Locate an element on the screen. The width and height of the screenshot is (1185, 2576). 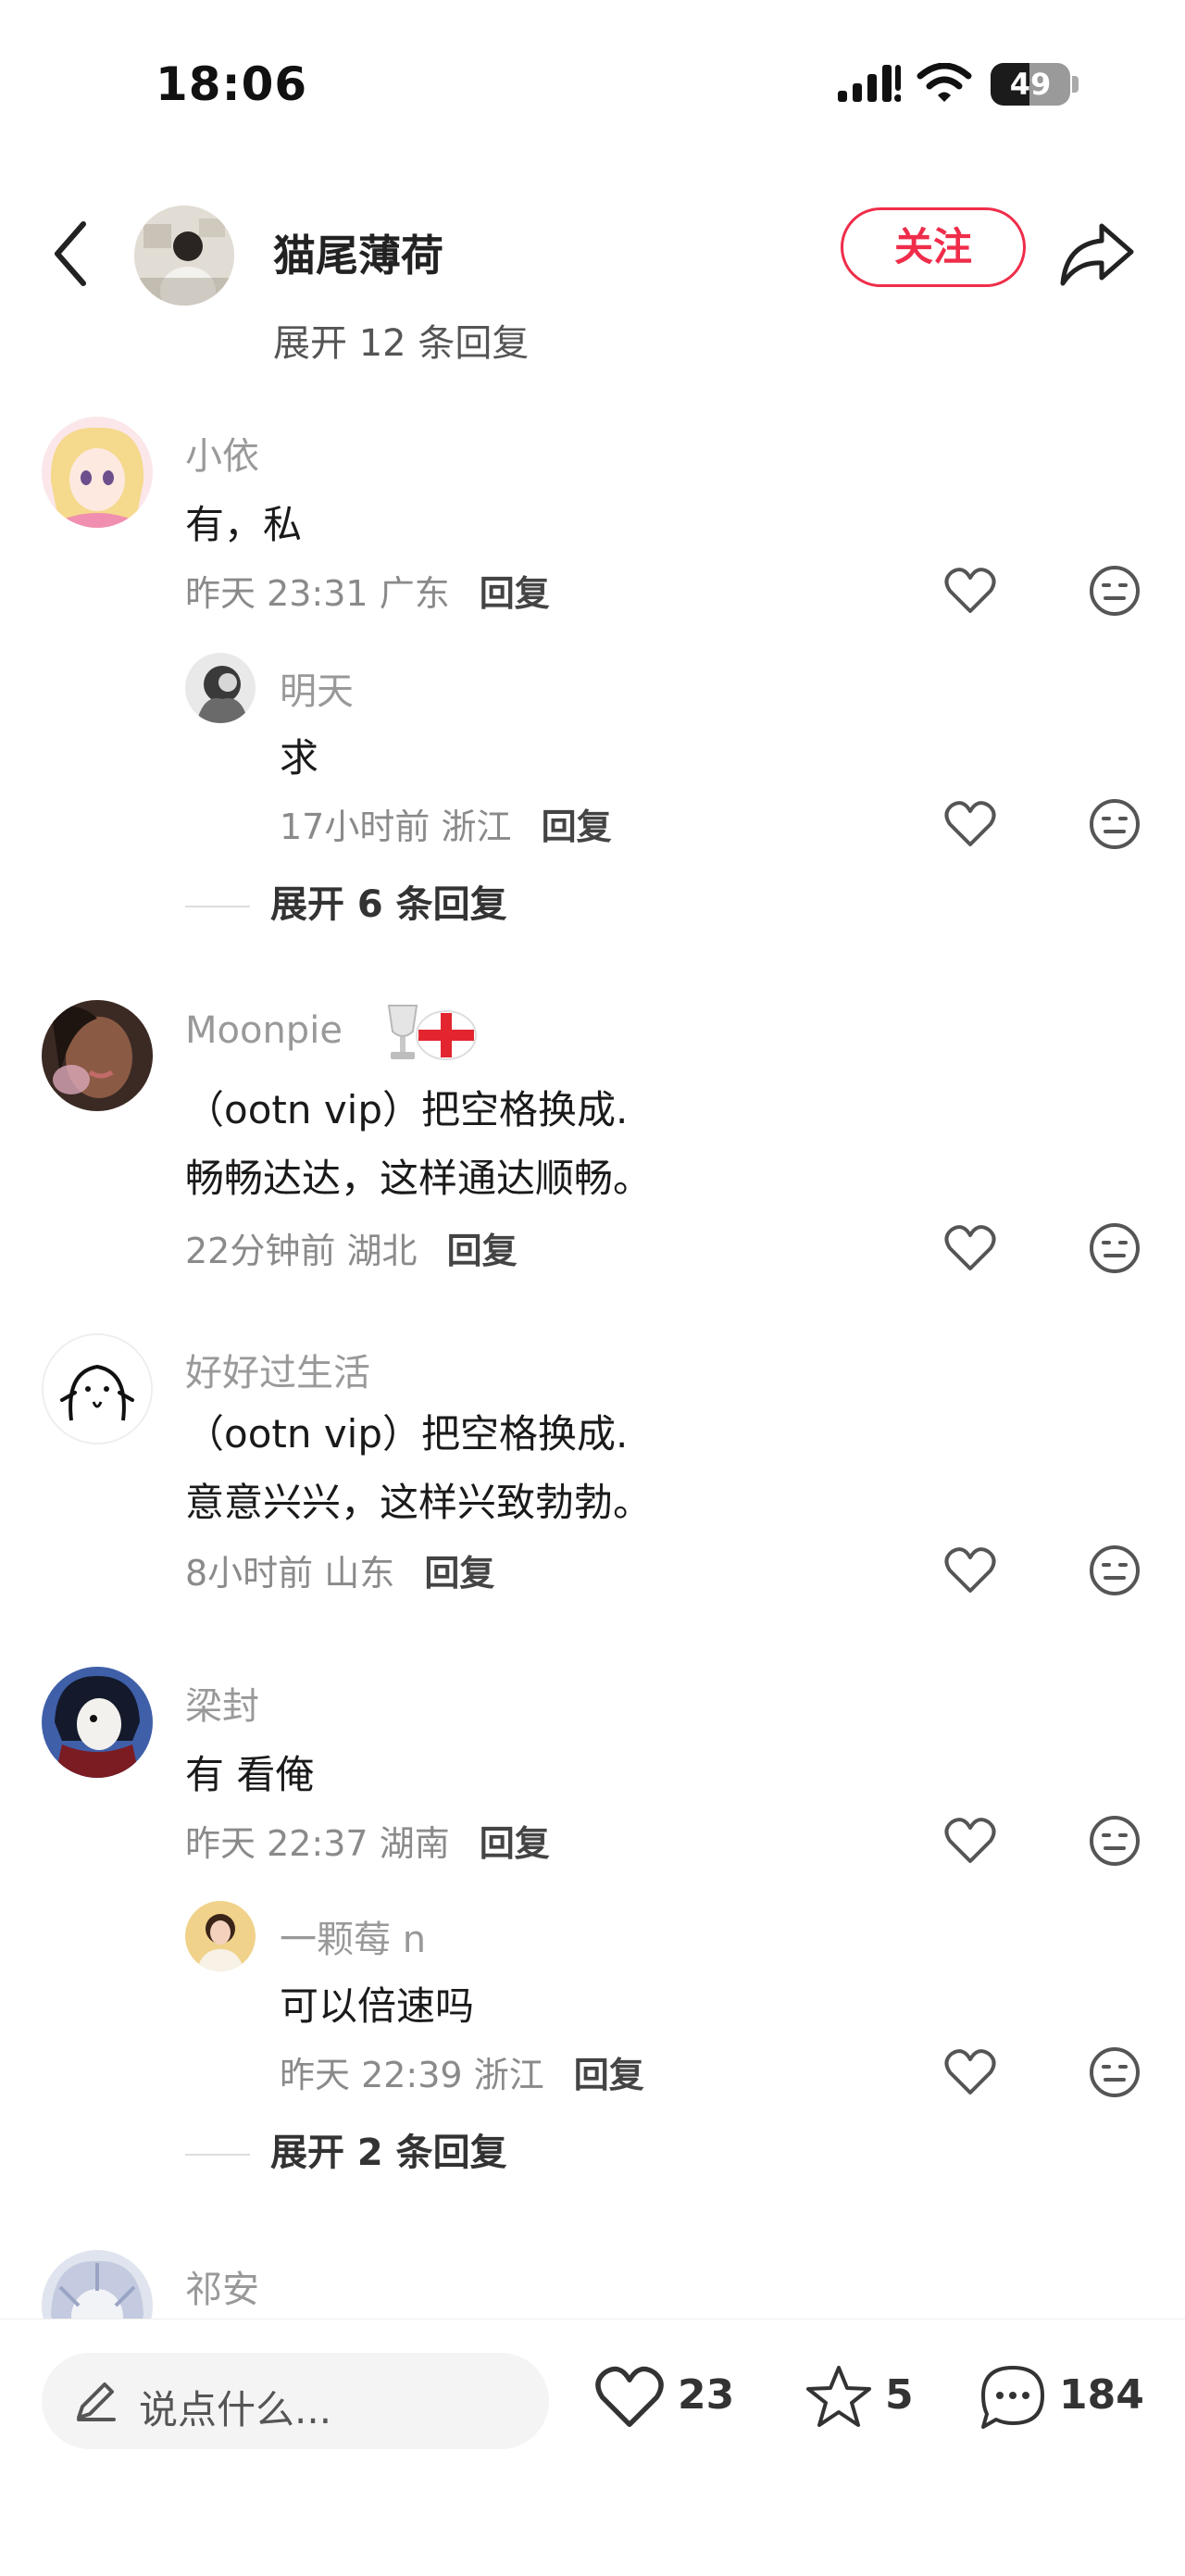
comment-location: 广东 is located at coordinates (414, 593).